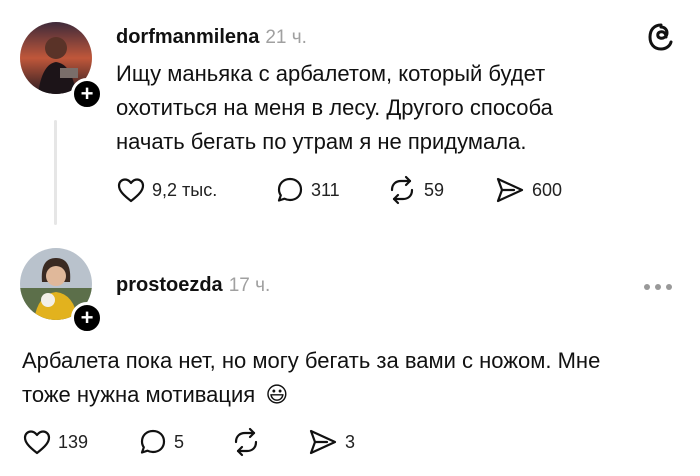 Image resolution: width=700 pixels, height=476 pixels. Describe the element at coordinates (434, 189) in the screenshot. I see `repost-count: 59` at that location.